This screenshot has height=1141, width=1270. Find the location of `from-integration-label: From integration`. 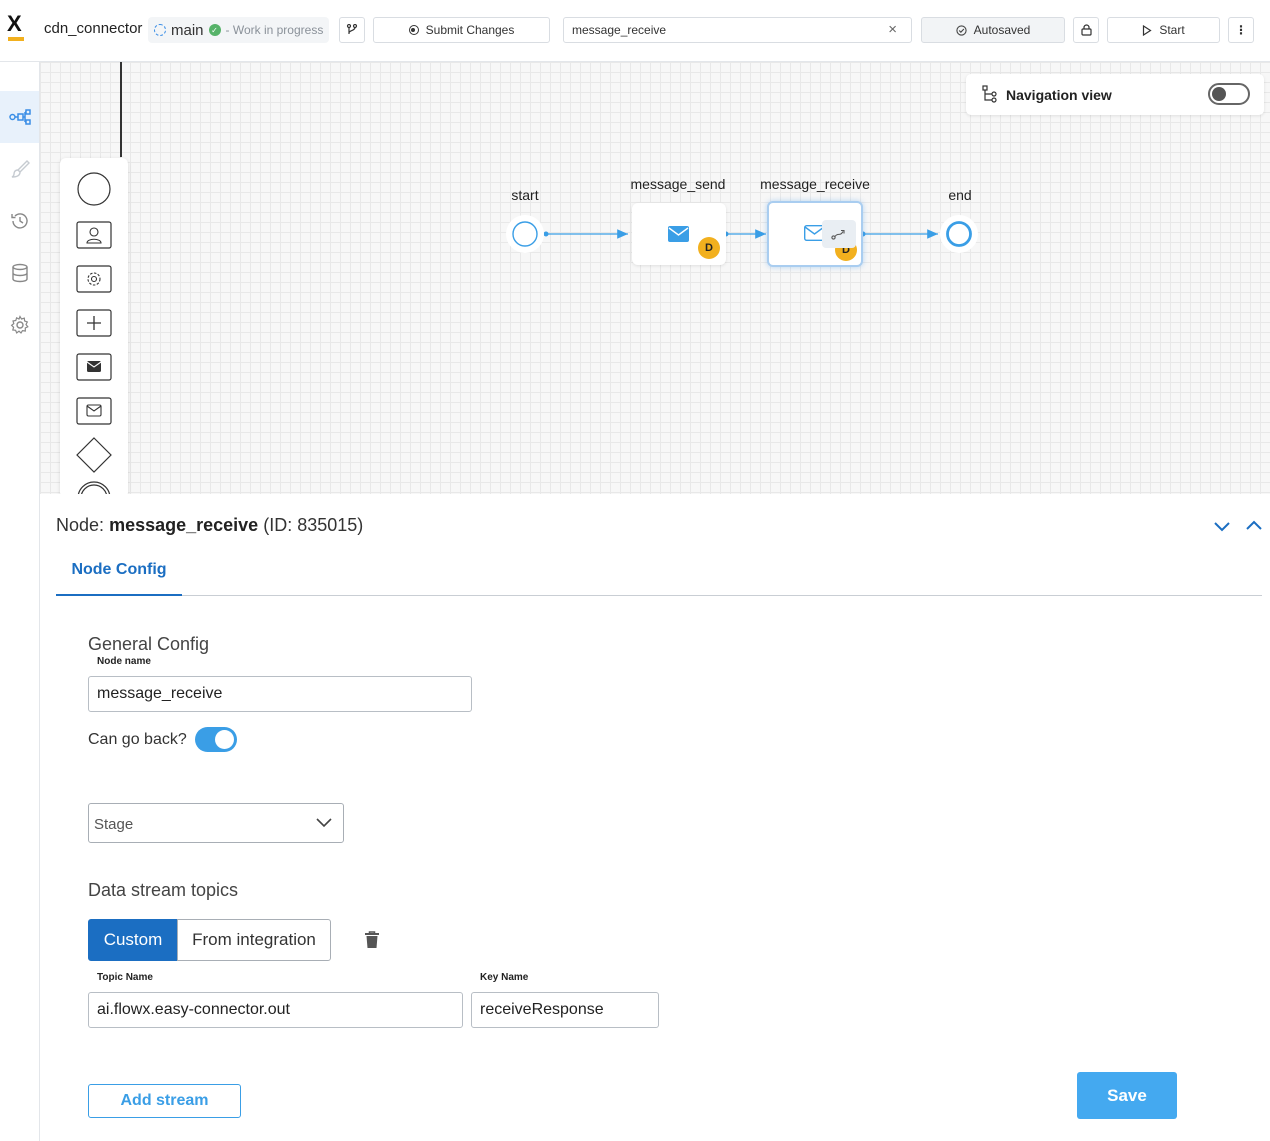

from-integration-label: From integration is located at coordinates (254, 939).